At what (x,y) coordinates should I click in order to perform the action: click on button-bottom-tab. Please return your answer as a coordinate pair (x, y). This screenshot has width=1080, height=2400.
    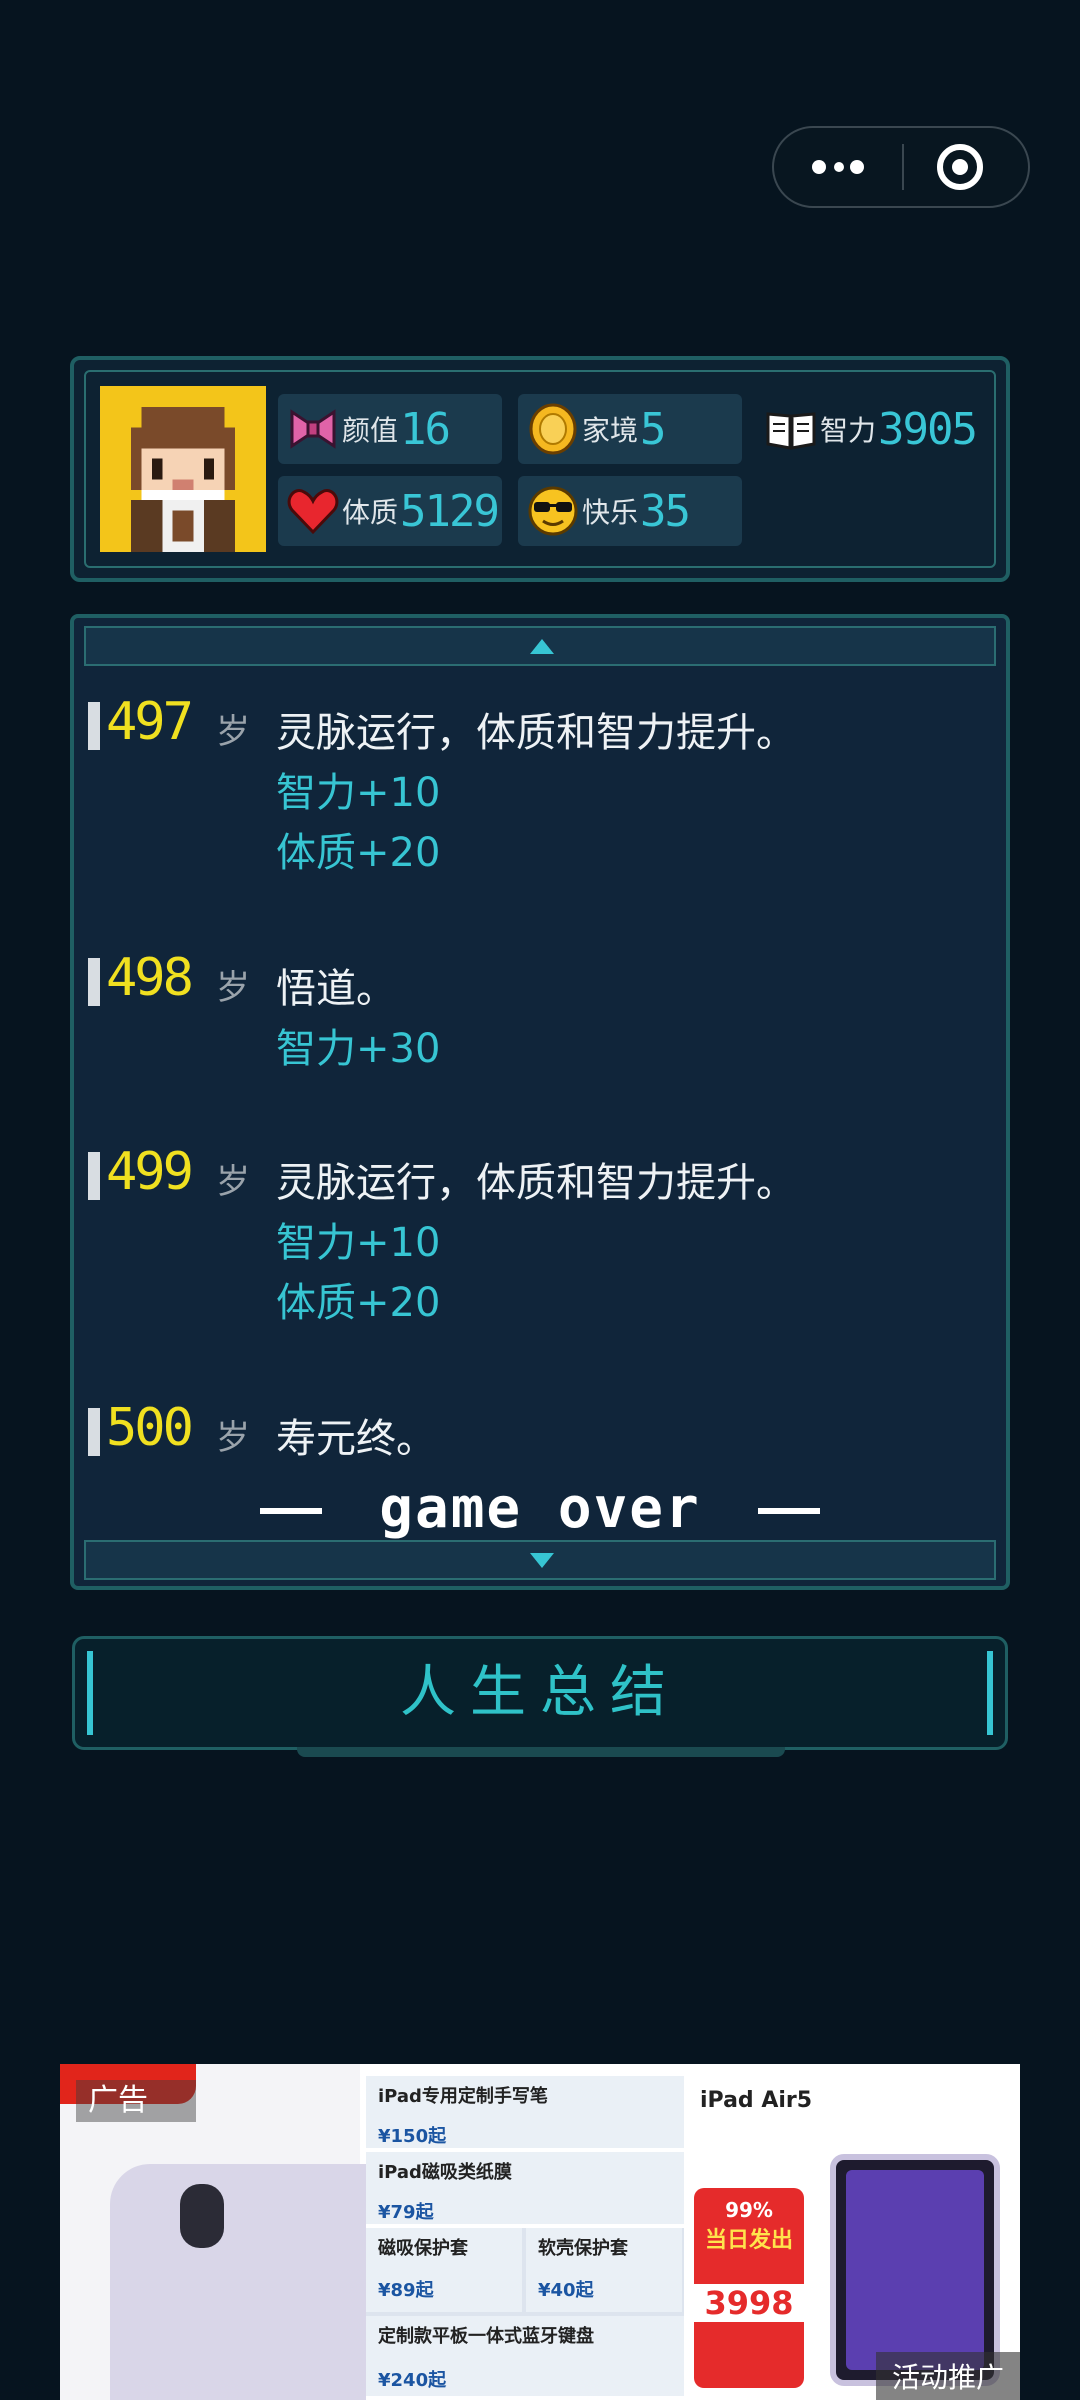
    Looking at the image, I should click on (541, 1752).